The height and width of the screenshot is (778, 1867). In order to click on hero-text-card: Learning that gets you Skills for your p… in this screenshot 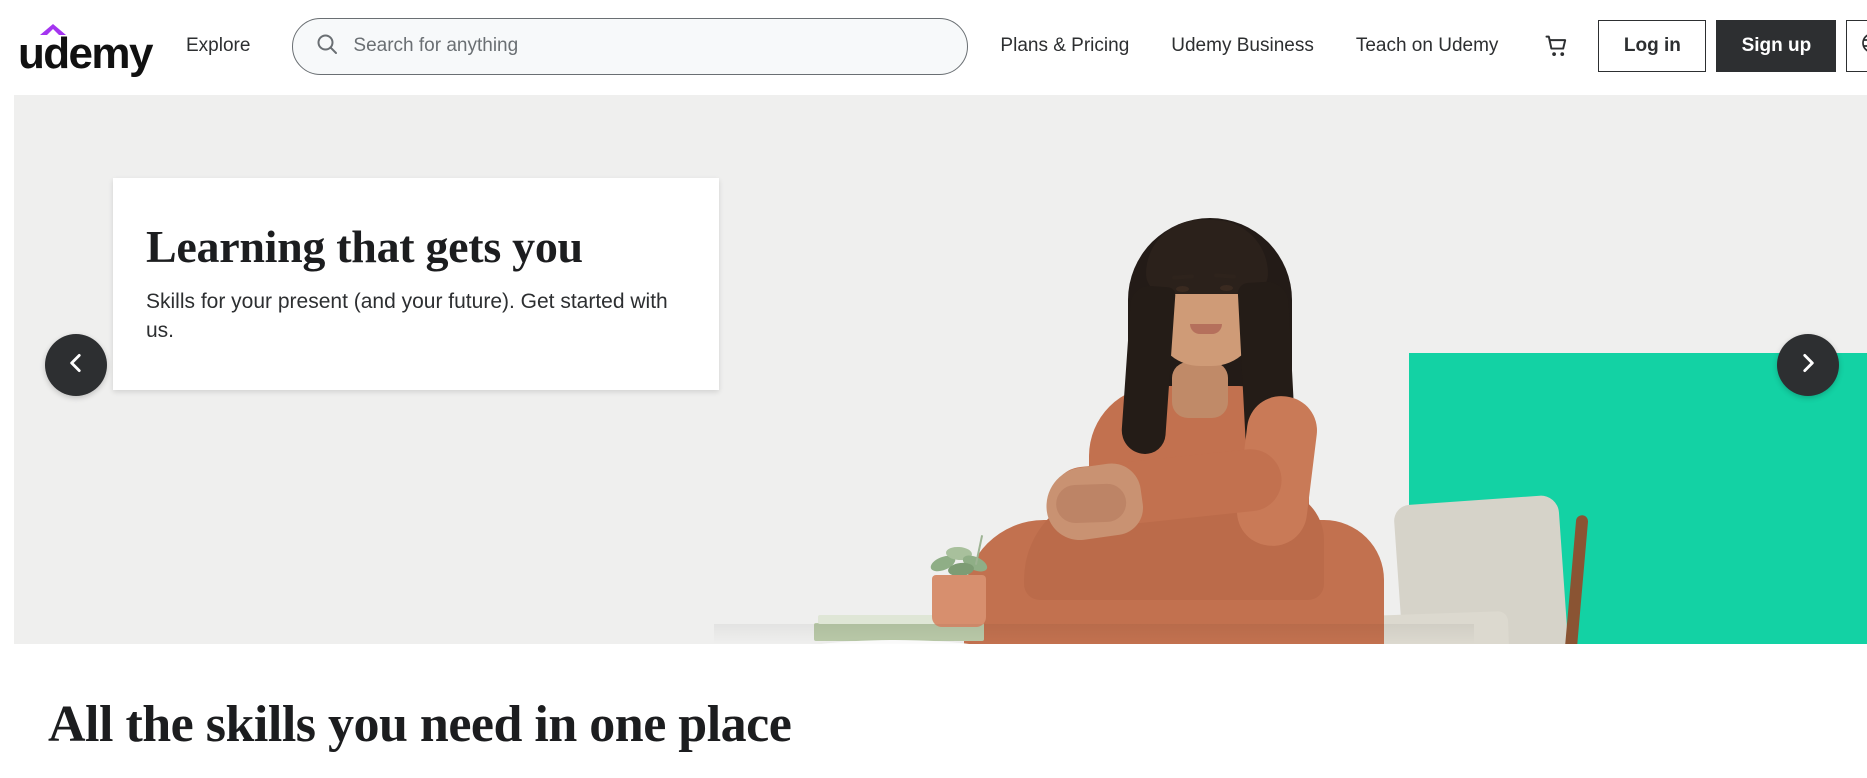, I will do `click(416, 284)`.